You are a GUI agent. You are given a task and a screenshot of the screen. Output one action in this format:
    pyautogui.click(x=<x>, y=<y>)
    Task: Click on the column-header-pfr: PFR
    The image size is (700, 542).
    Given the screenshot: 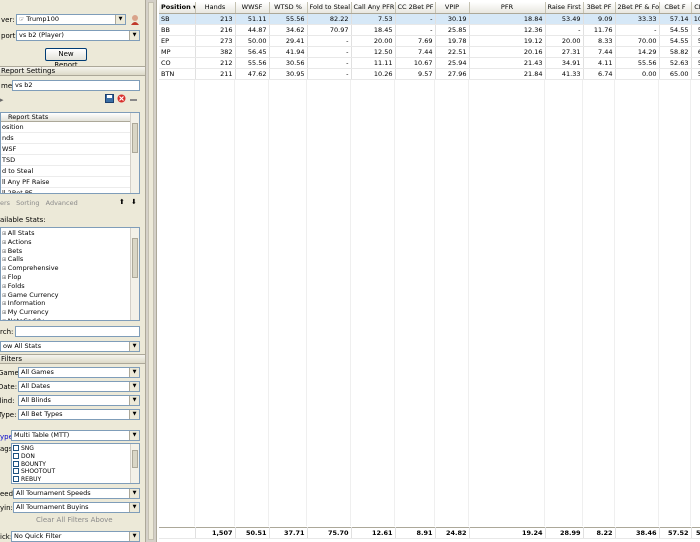 What is the action you would take?
    pyautogui.click(x=507, y=8)
    